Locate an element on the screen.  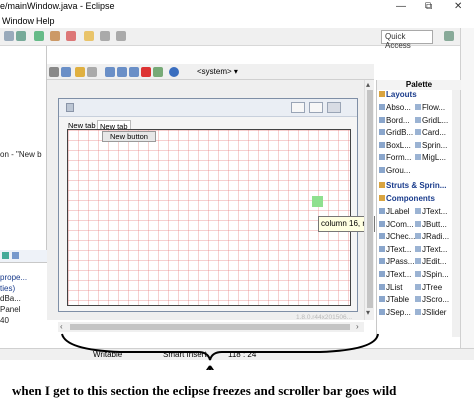
grid-cell-highlight is located at coordinates (317, 201).